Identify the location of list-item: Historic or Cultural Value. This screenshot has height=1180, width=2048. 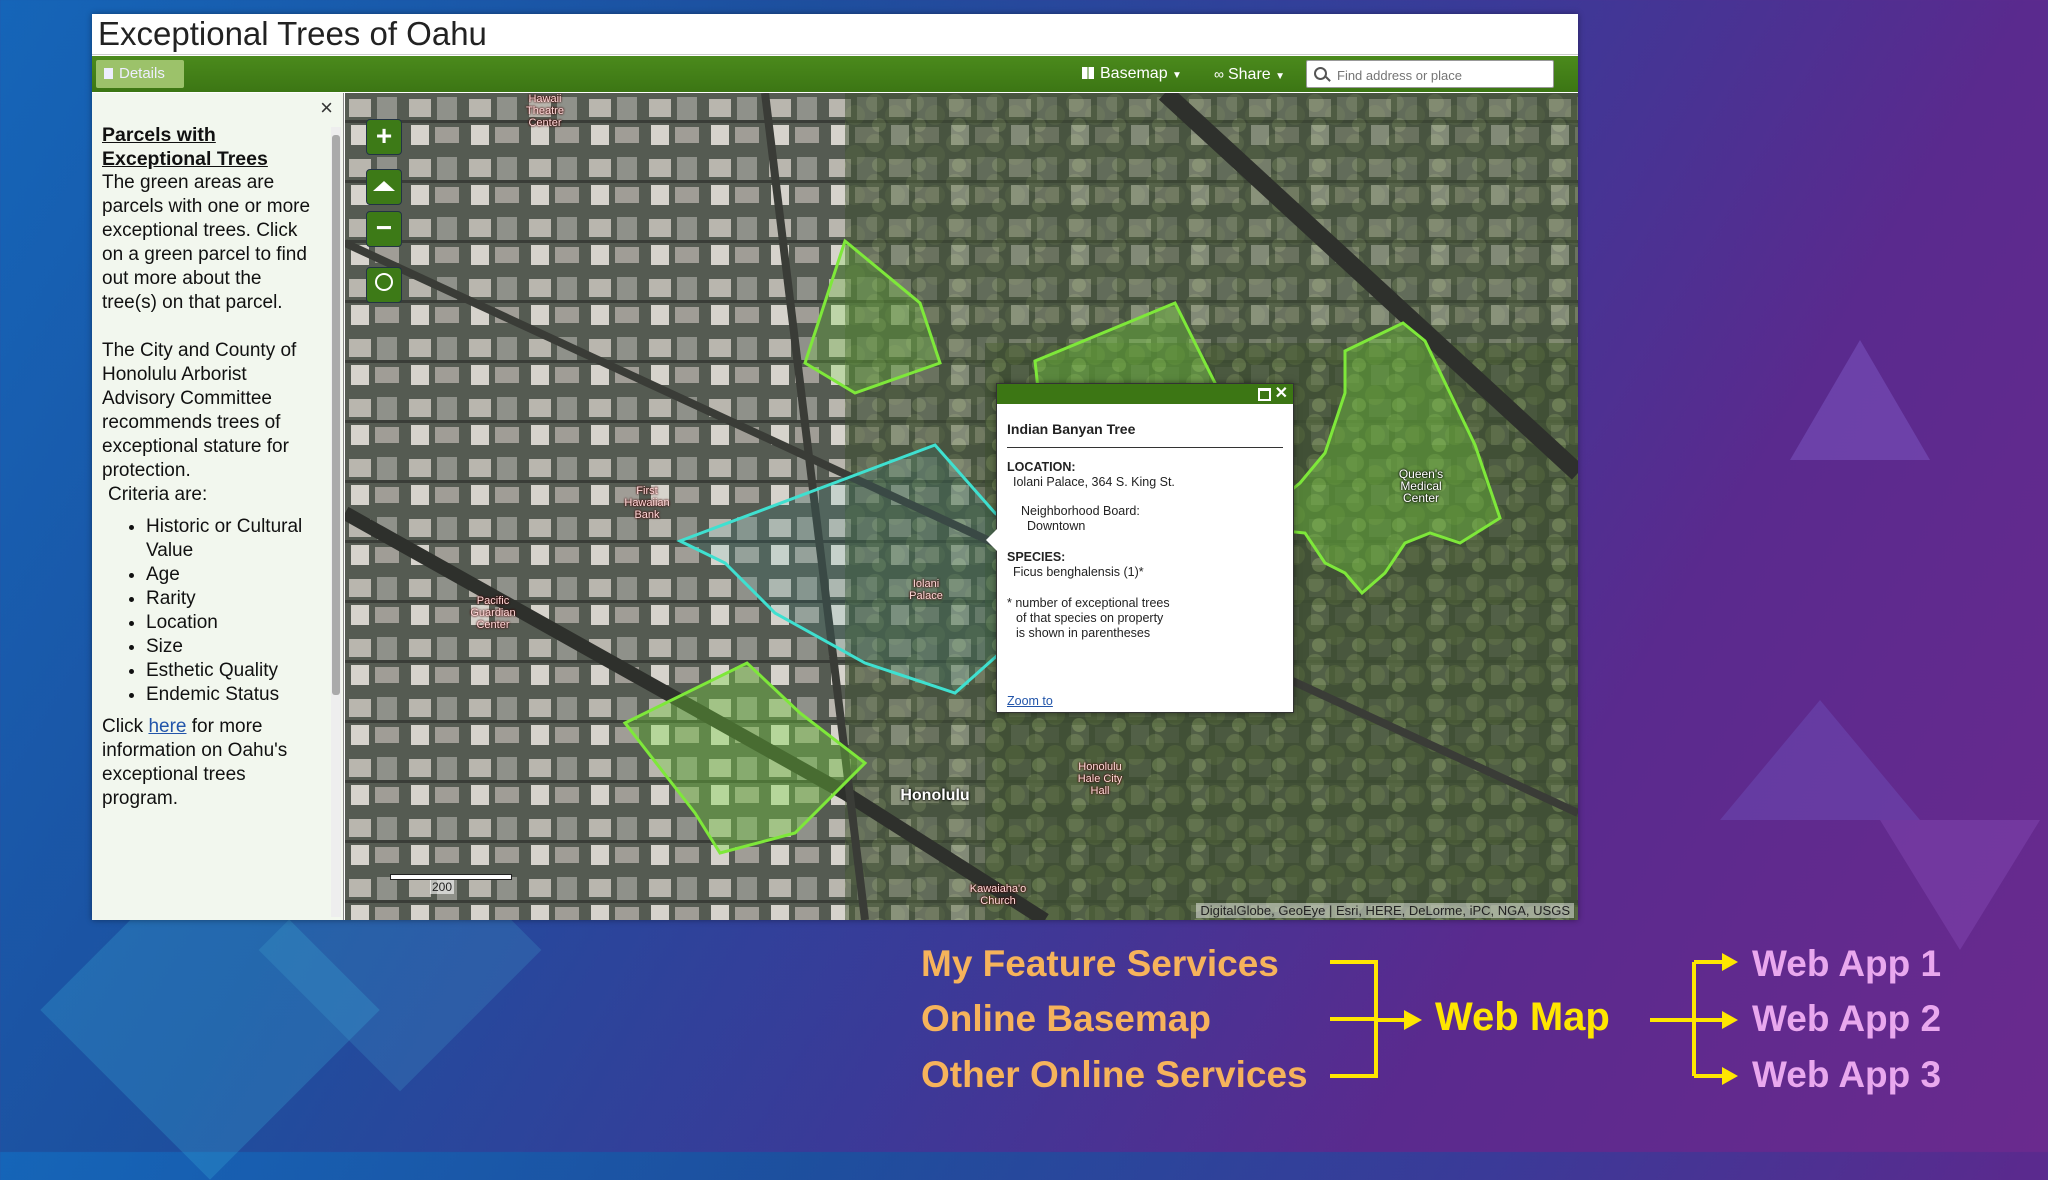
(229, 539).